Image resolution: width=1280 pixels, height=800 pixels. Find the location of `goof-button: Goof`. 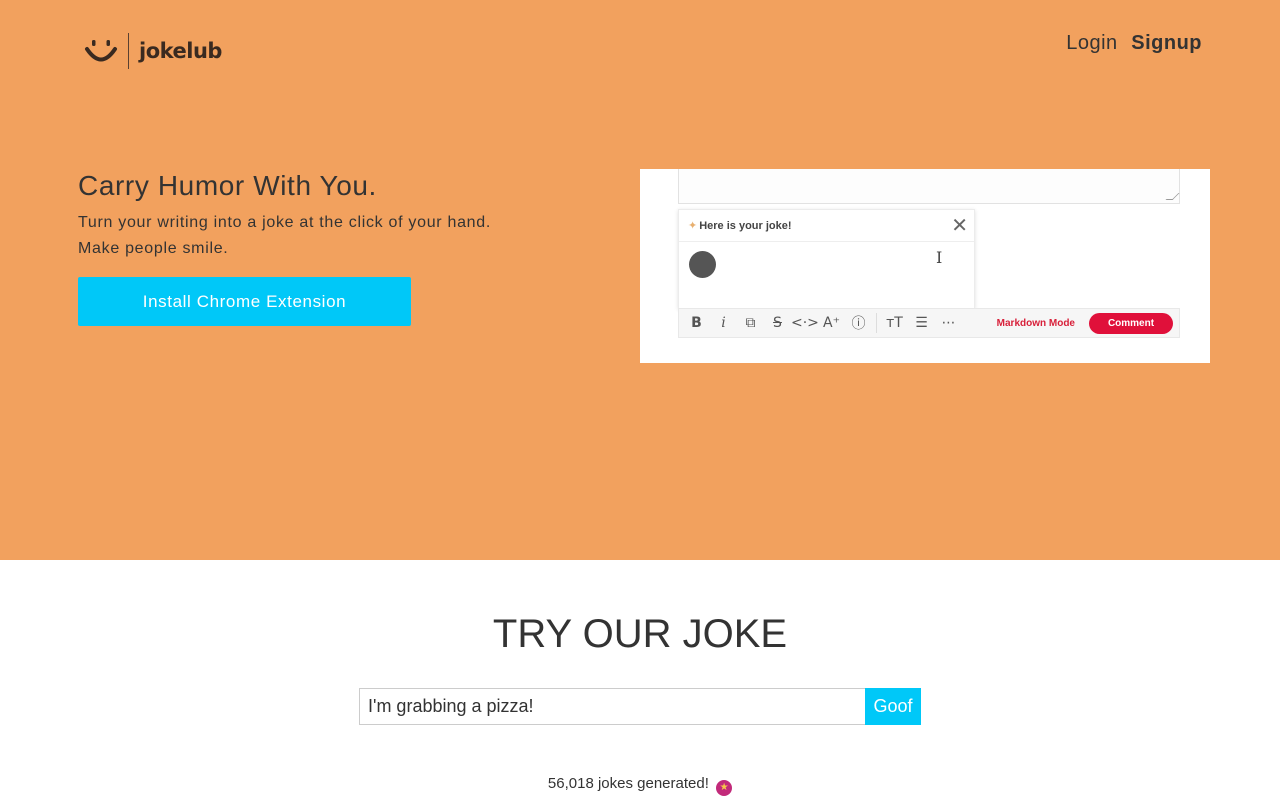

goof-button: Goof is located at coordinates (893, 706).